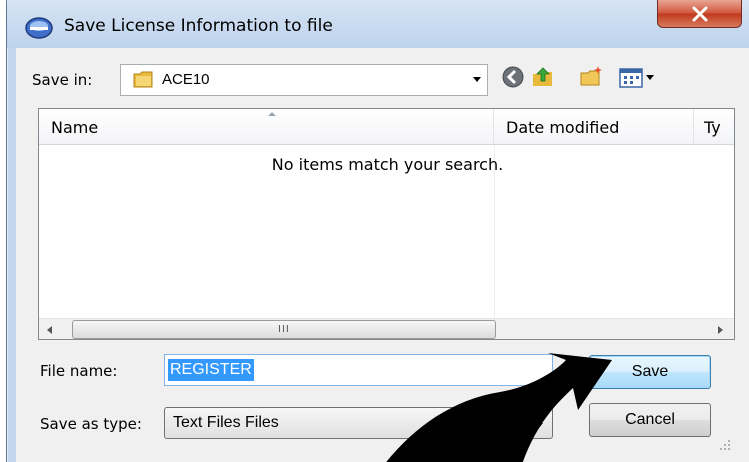 The height and width of the screenshot is (462, 749). Describe the element at coordinates (143, 79) in the screenshot. I see `folder-icon` at that location.